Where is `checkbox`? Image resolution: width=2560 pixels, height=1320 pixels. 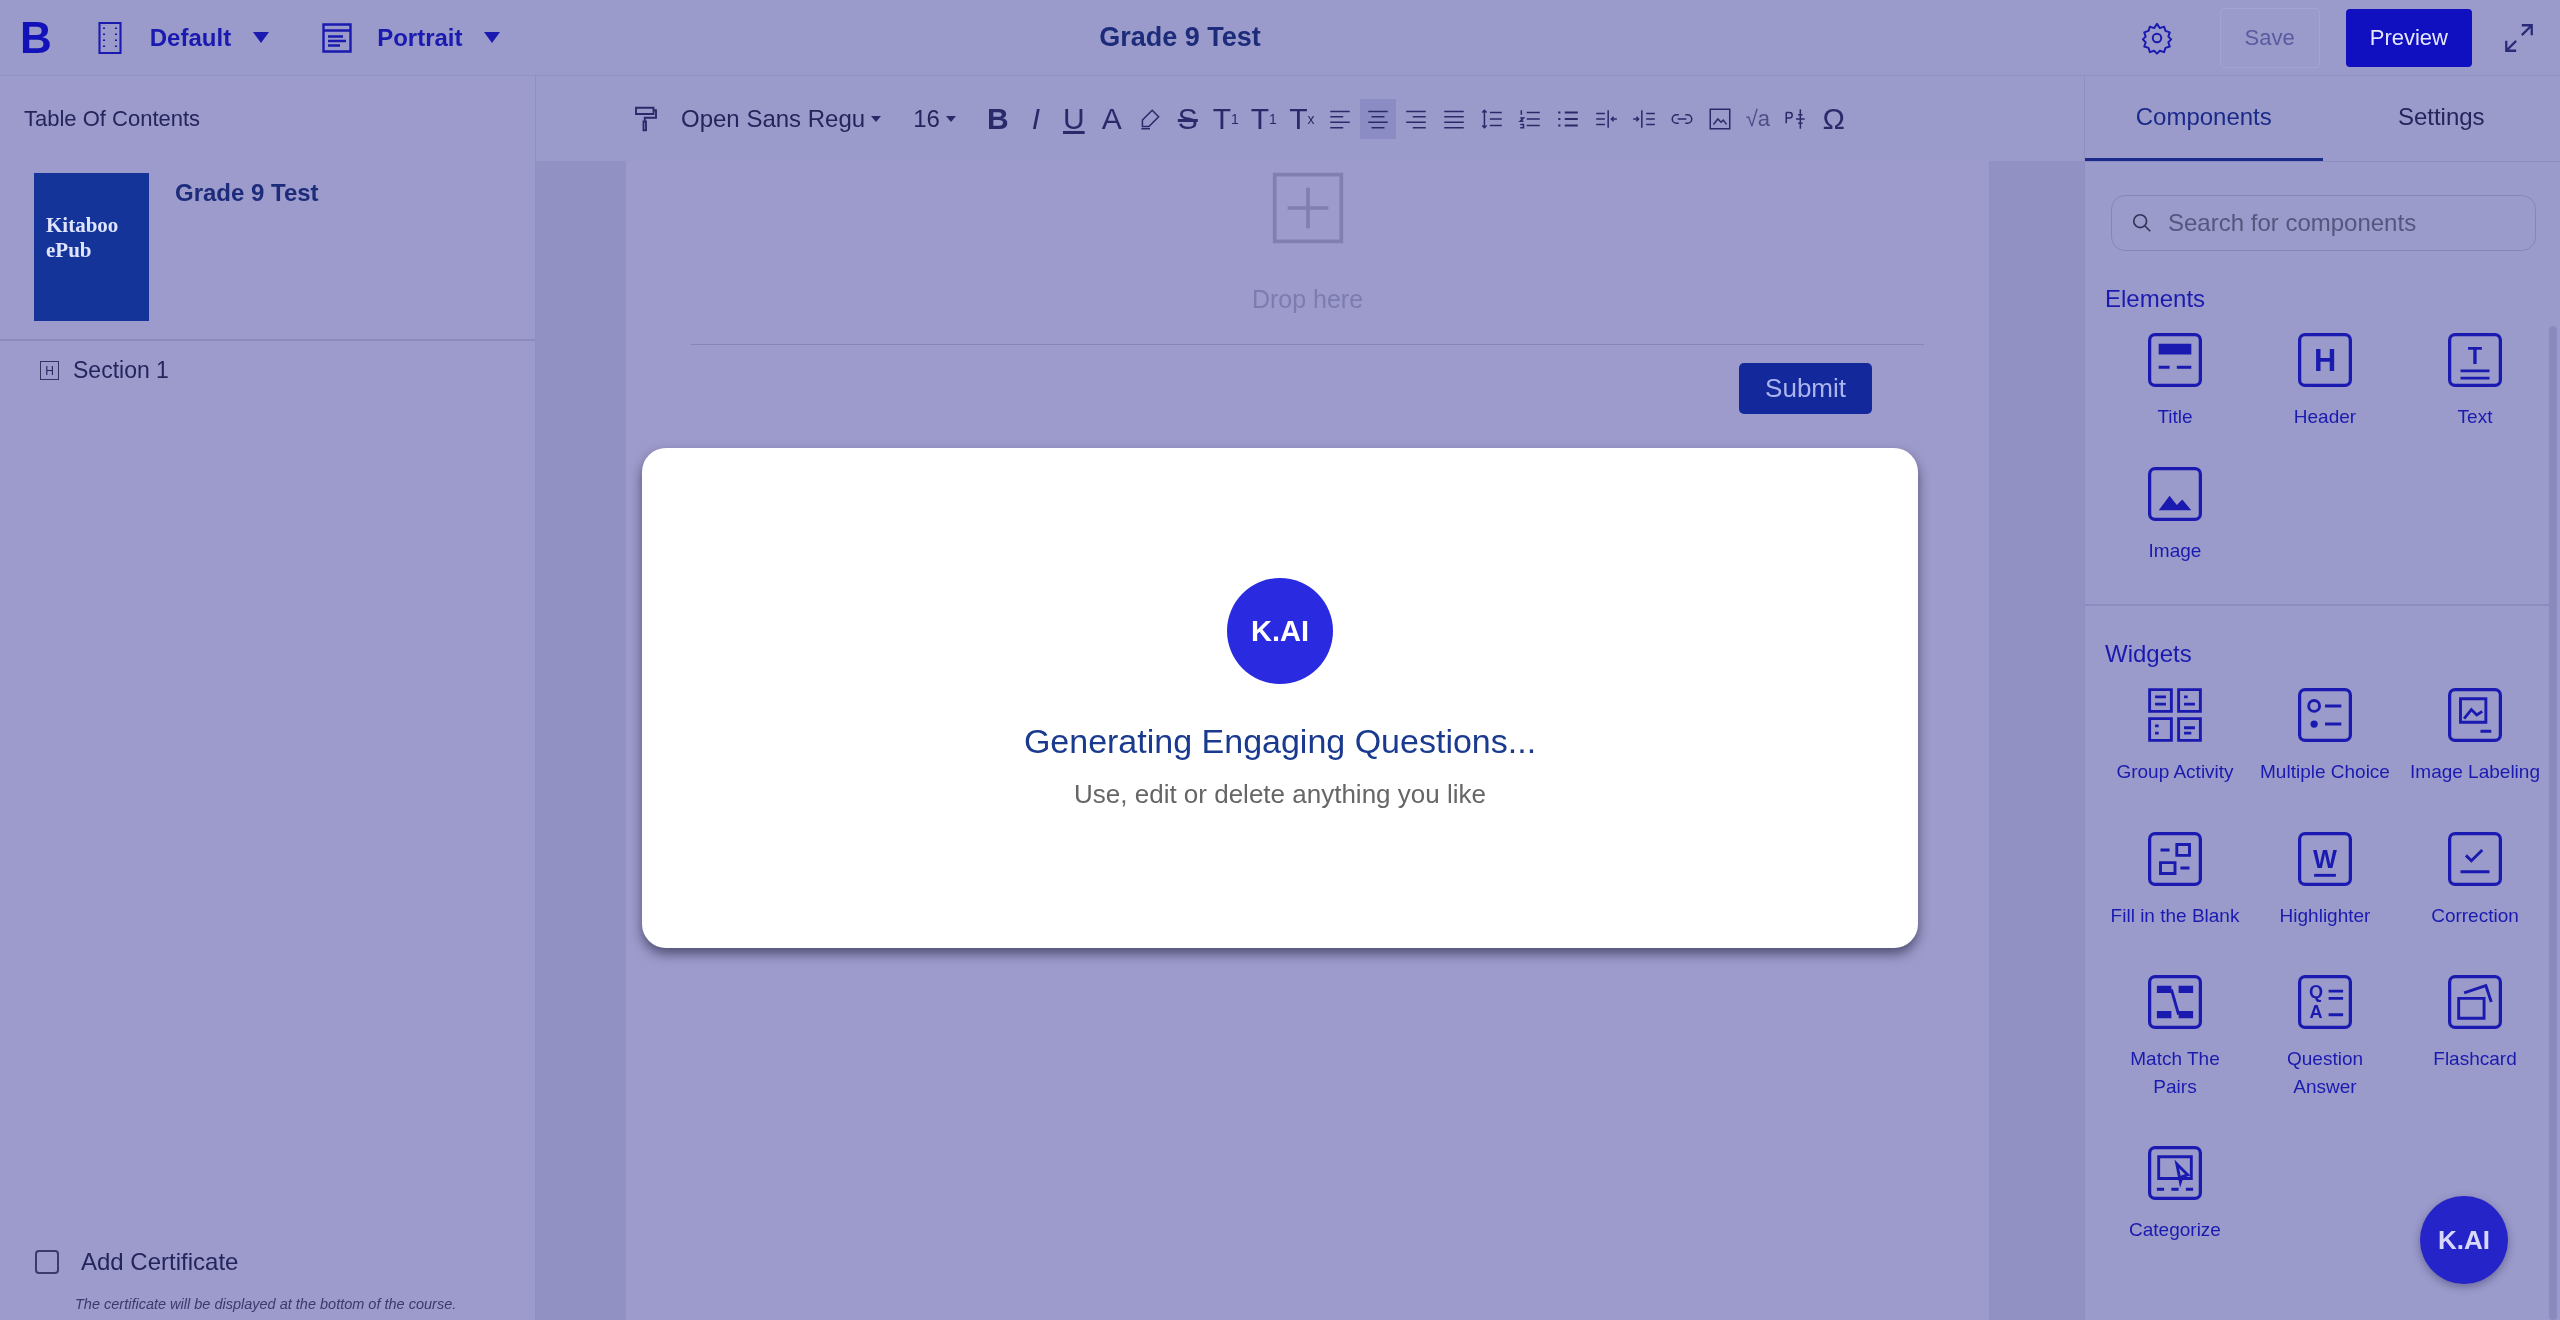 checkbox is located at coordinates (47, 1262).